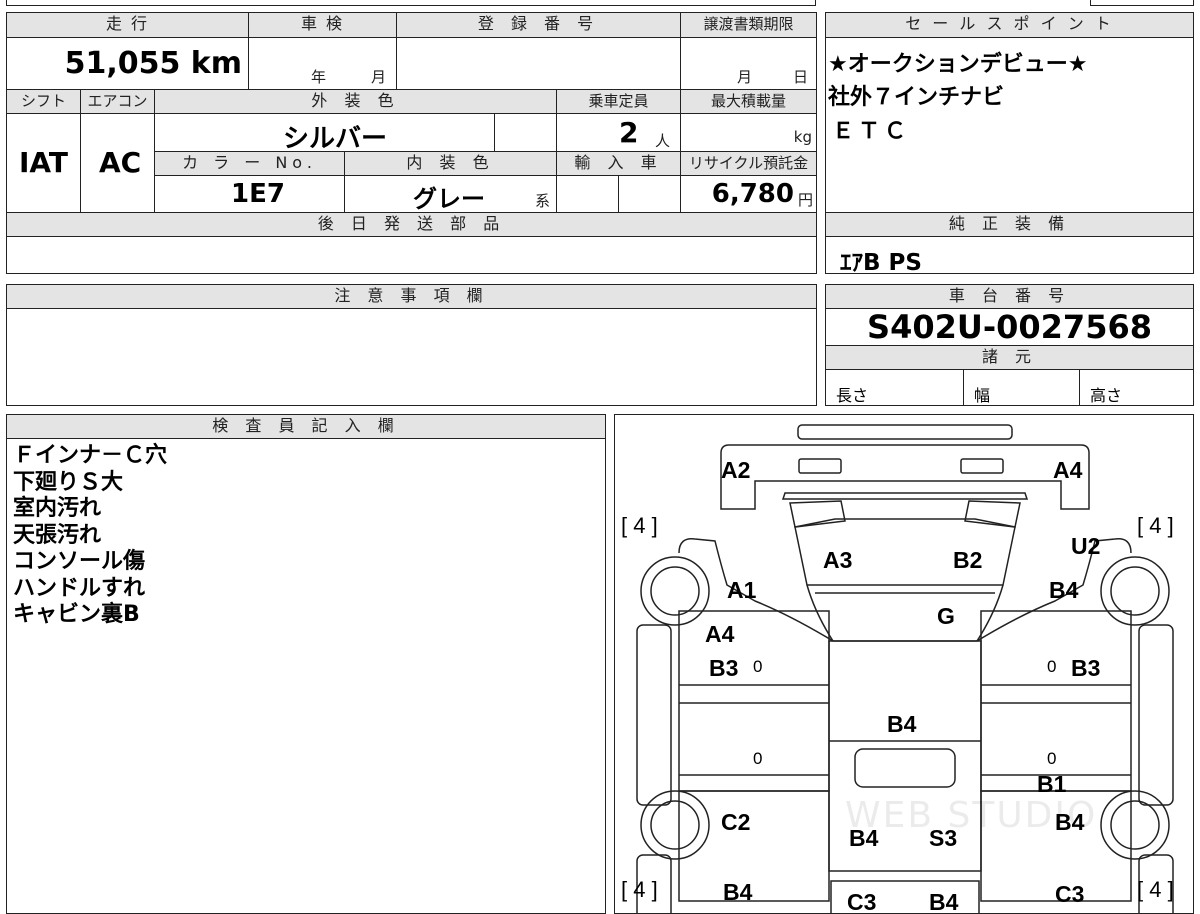 The width and height of the screenshot is (1200, 914). I want to click on shift-cell: IAT, so click(44, 163).